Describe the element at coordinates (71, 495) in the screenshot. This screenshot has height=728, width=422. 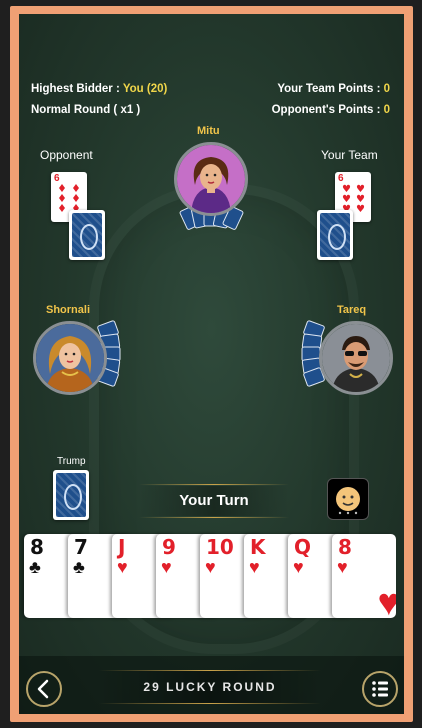
I see `trump-card-back` at that location.